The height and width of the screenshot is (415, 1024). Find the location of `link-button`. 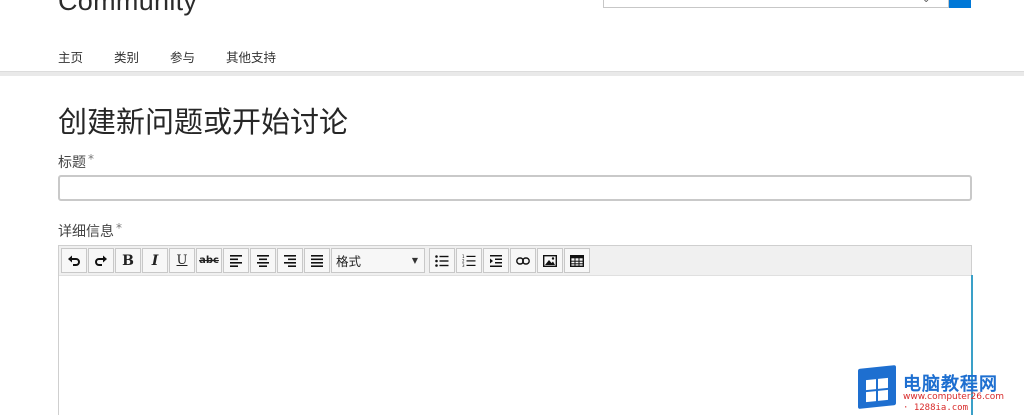

link-button is located at coordinates (523, 260).